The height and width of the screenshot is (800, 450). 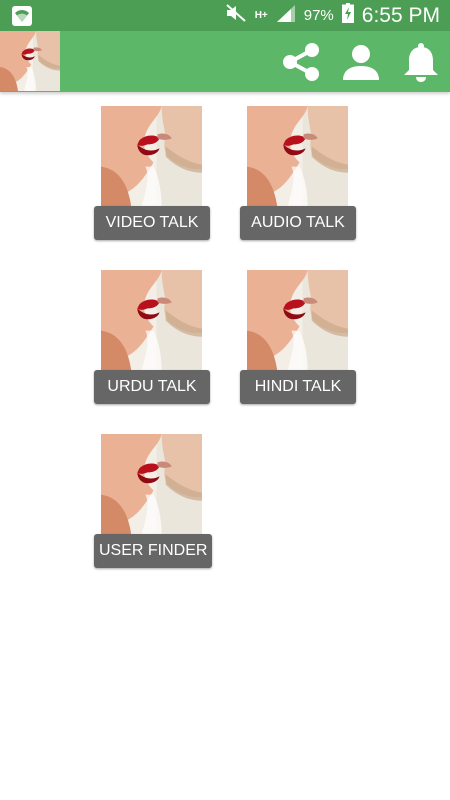 What do you see at coordinates (152, 223) in the screenshot?
I see `video-talk-button: VIDEO TALK` at bounding box center [152, 223].